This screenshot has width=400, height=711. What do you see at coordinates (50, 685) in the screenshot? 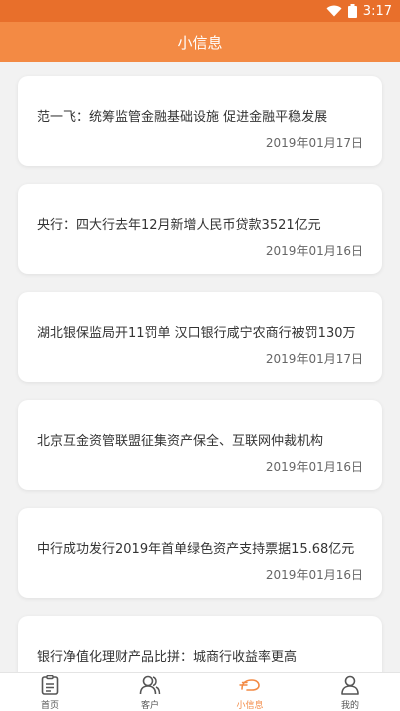
I see `document-icon` at bounding box center [50, 685].